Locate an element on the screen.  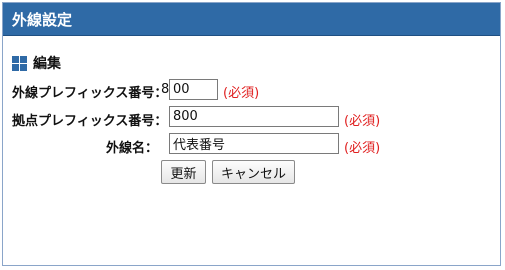
grid-icon is located at coordinates (19, 63).